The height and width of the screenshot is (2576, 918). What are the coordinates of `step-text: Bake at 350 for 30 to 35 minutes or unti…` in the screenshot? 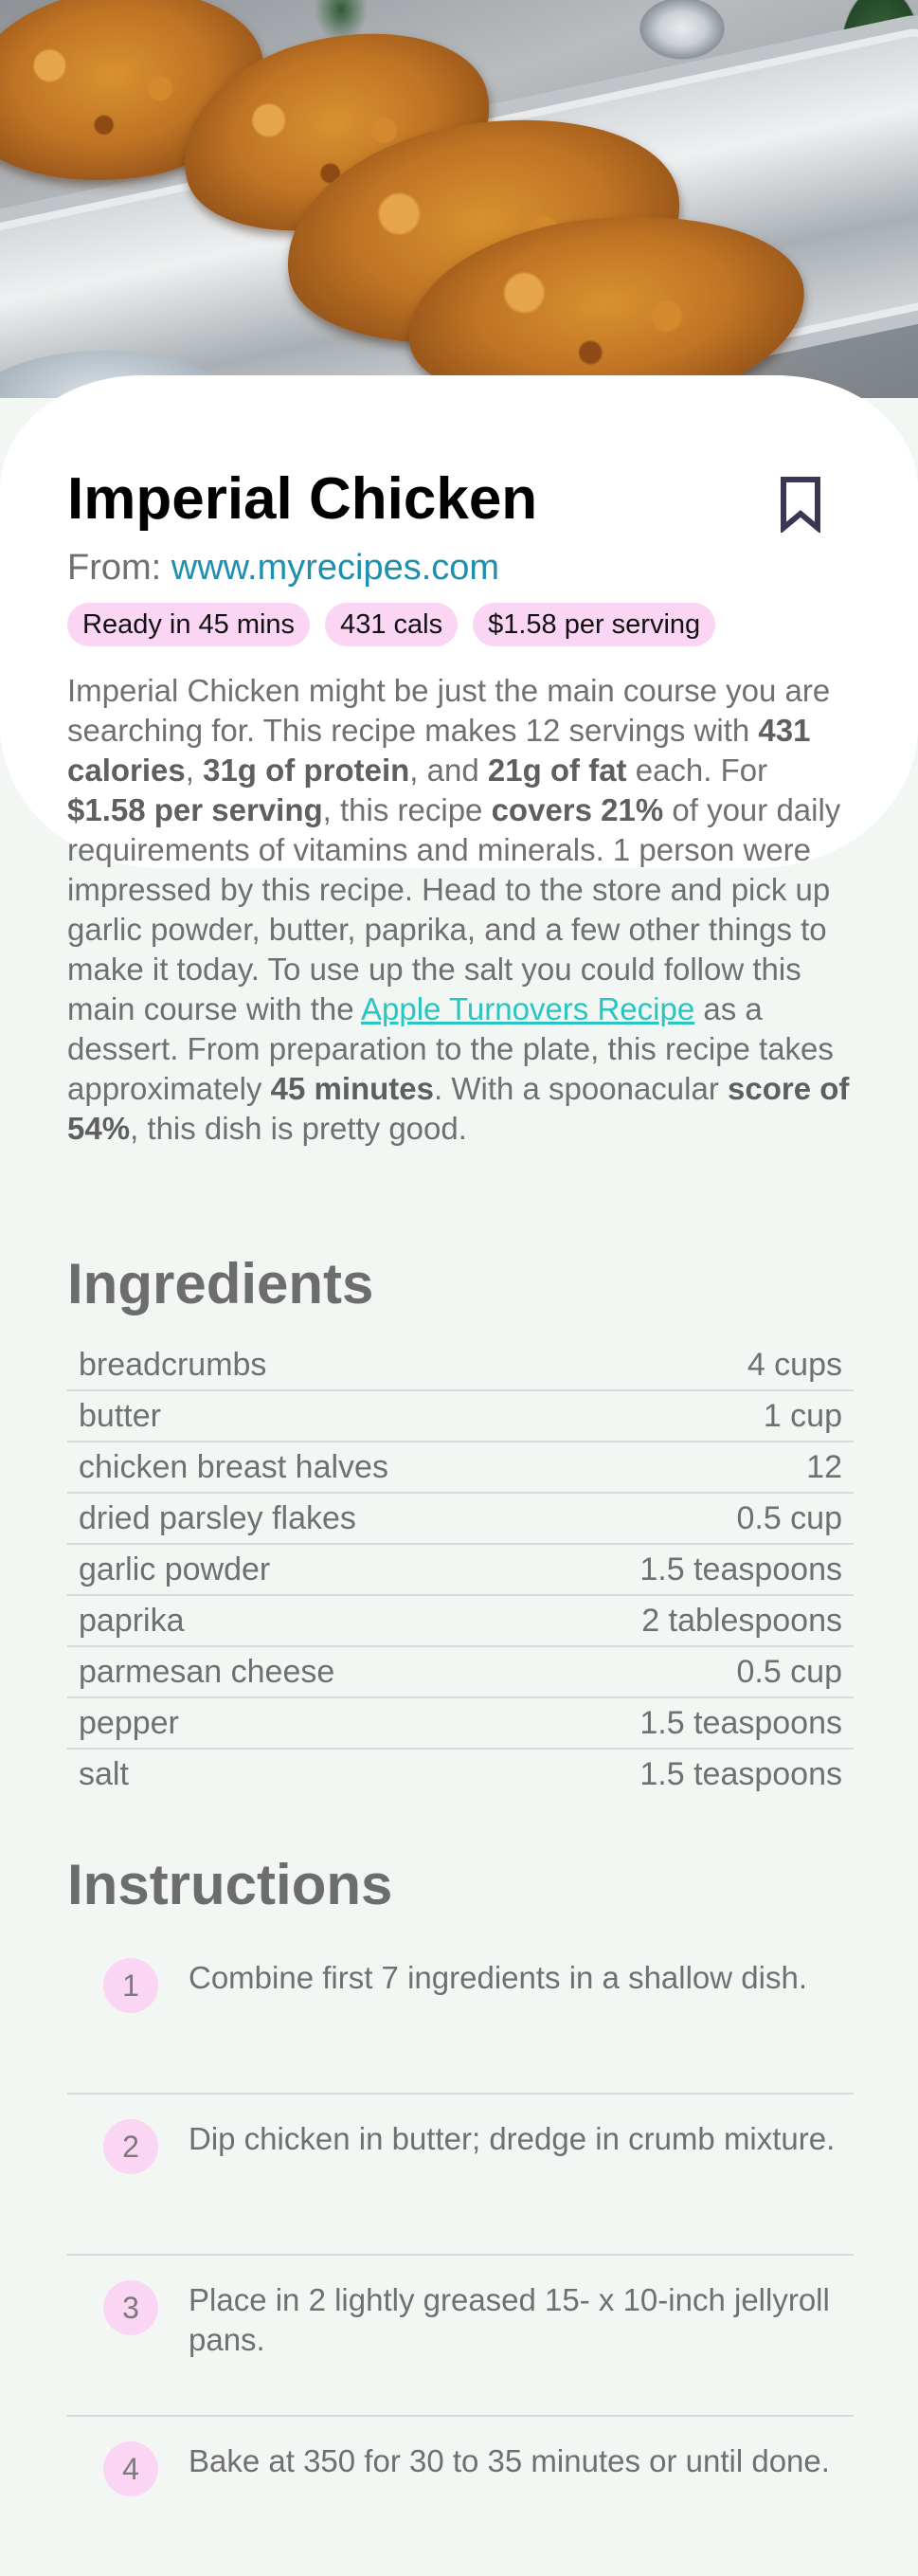 It's located at (509, 2460).